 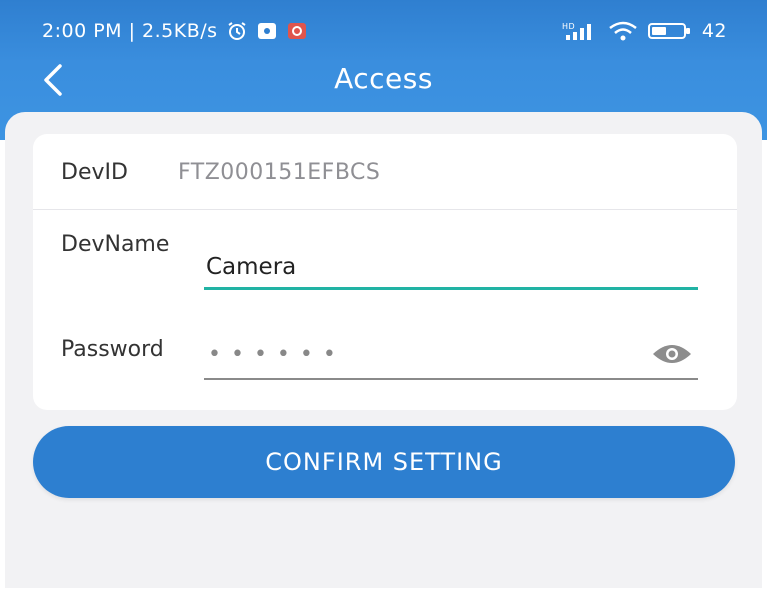 I want to click on status-time-speed: 2:00 PM | 2.5KB/s, so click(x=130, y=31).